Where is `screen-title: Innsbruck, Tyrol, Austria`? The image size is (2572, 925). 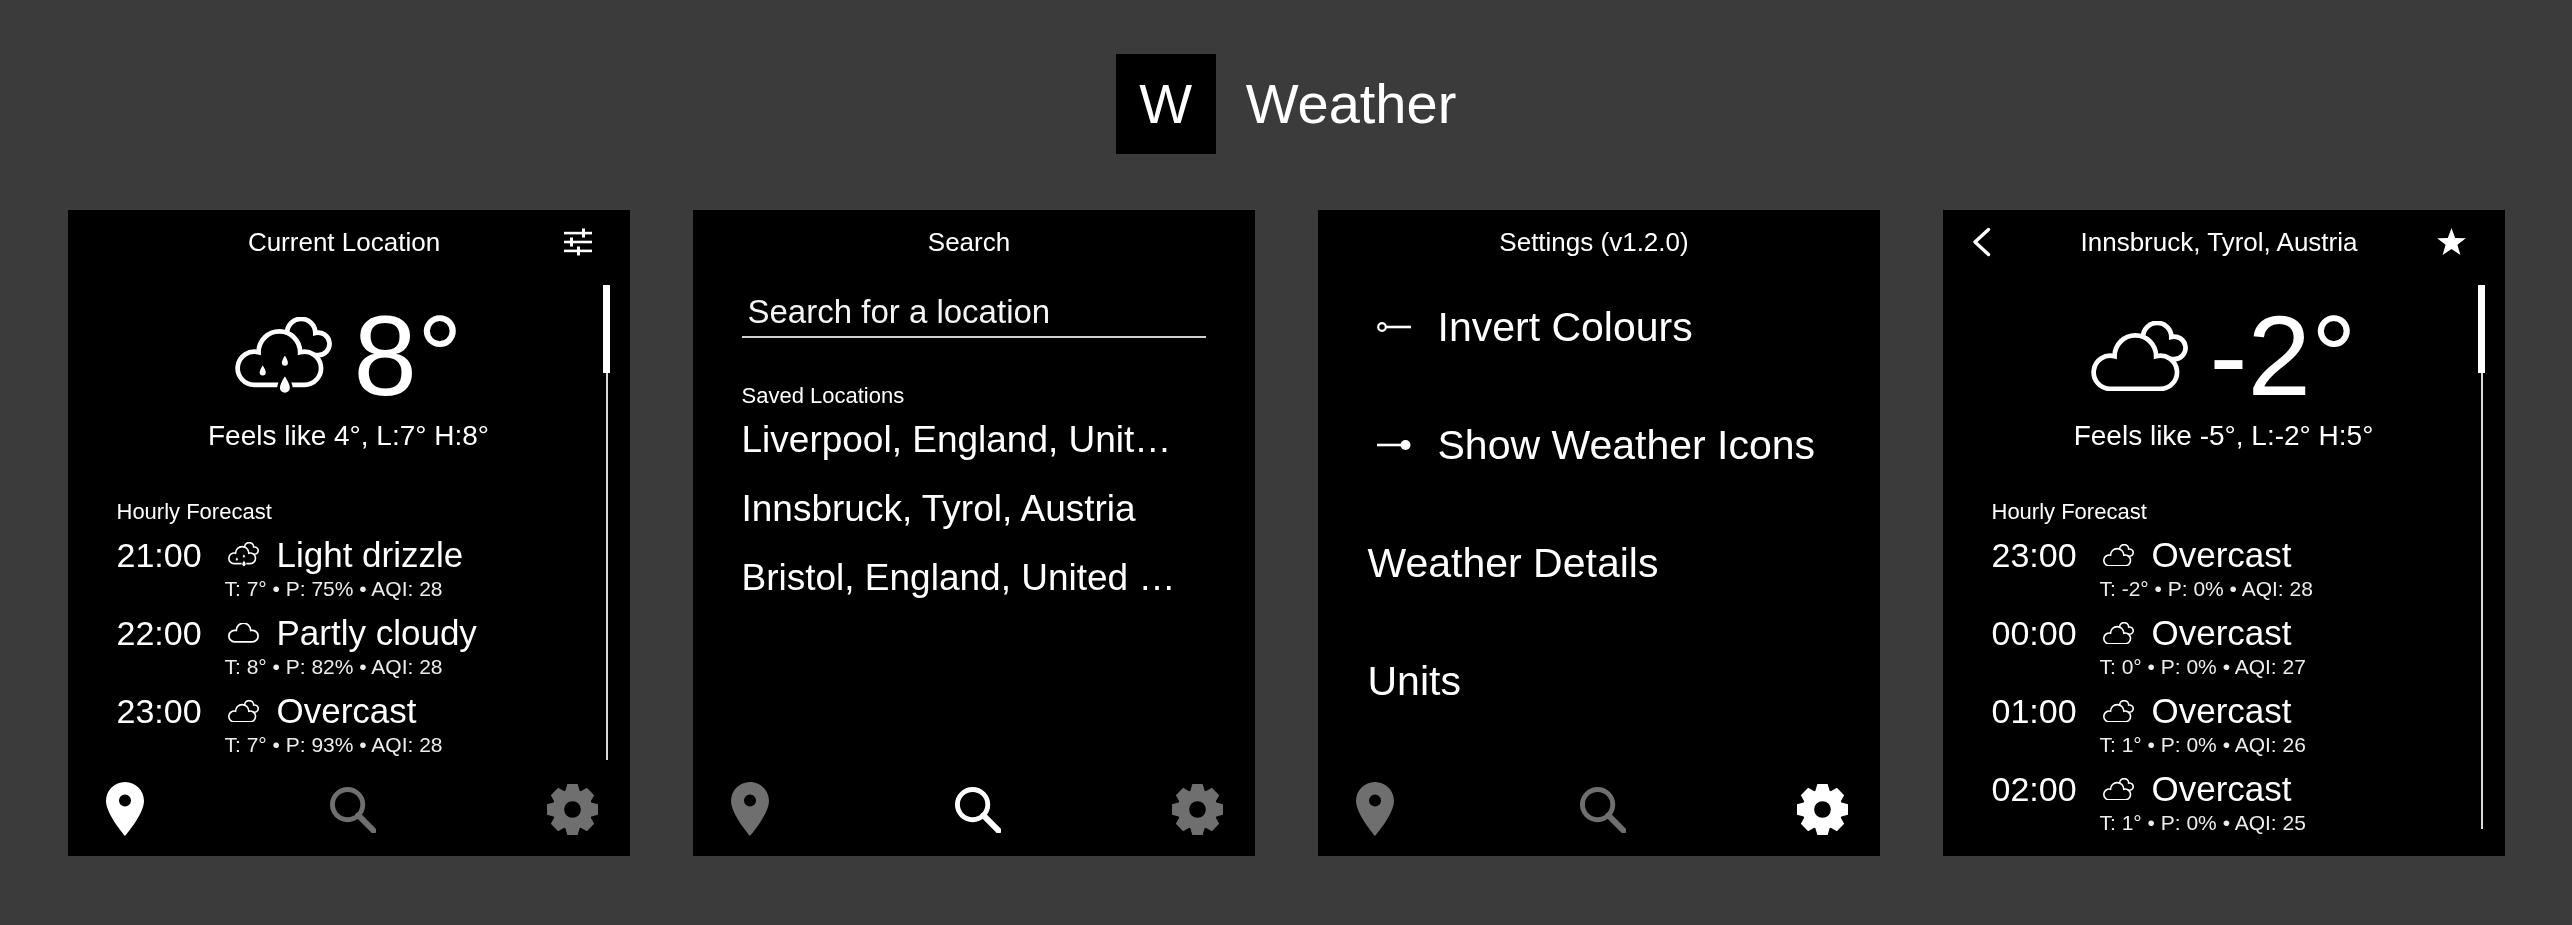
screen-title: Innsbruck, Tyrol, Austria is located at coordinates (2219, 242).